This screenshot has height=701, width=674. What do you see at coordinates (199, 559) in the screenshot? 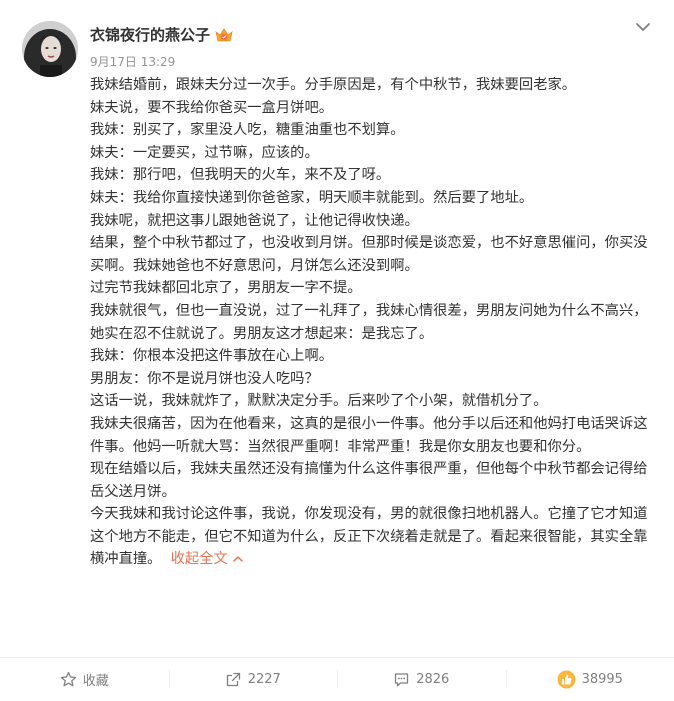
I see `collapse-label: 收起全文` at bounding box center [199, 559].